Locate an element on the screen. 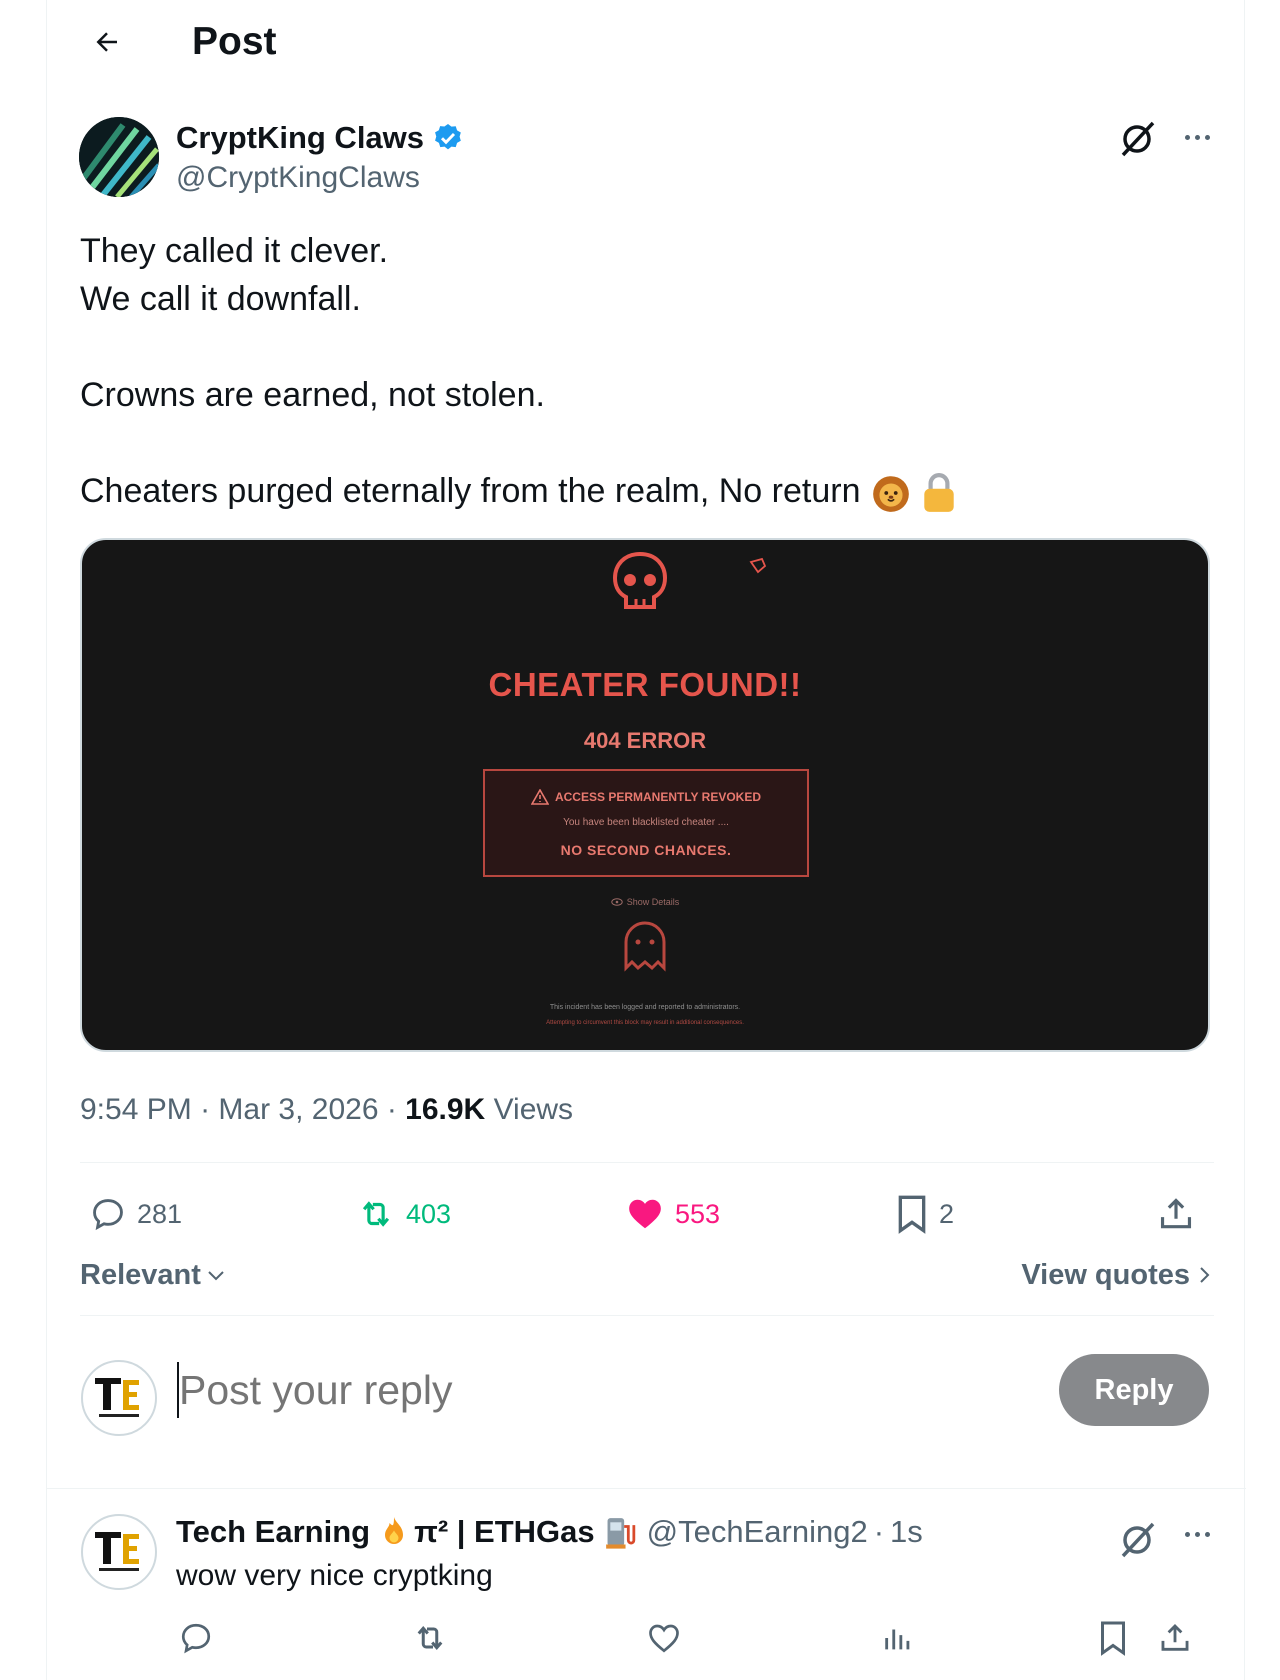  media-show-details-text: Show Details is located at coordinates (653, 902).